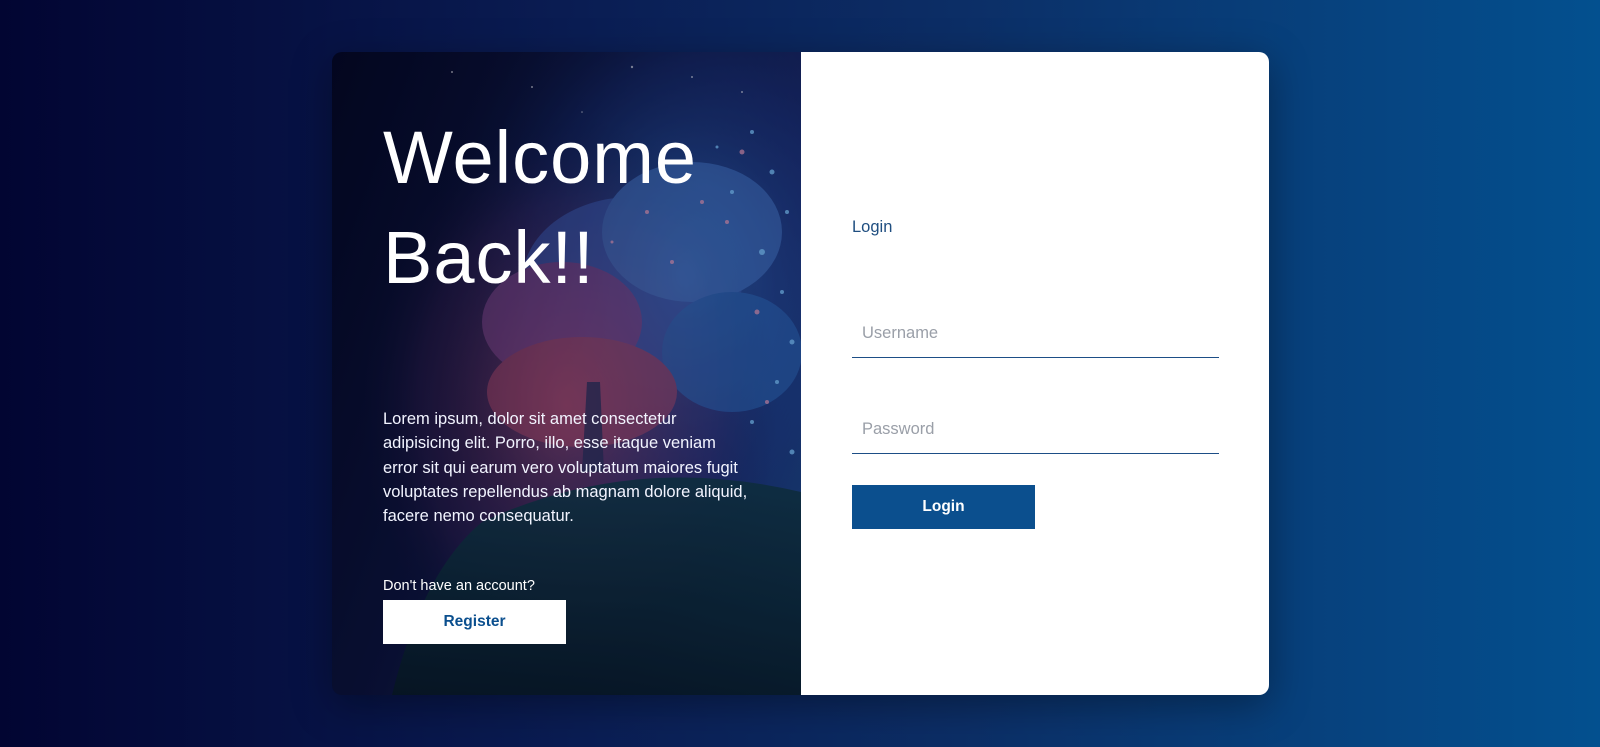 This screenshot has height=747, width=1600. Describe the element at coordinates (1035, 430) in the screenshot. I see `password-input` at that location.